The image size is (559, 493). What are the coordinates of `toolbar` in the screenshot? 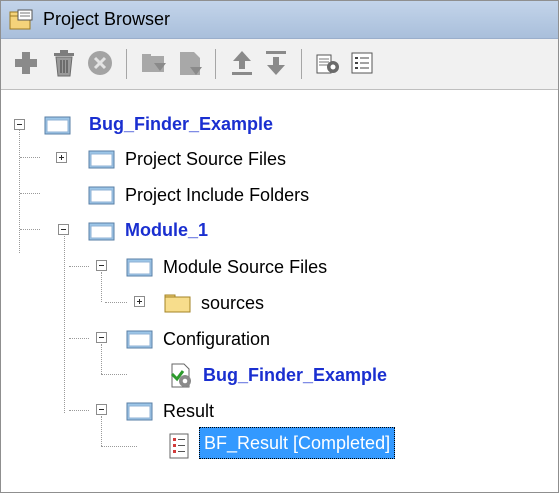 It's located at (279, 64).